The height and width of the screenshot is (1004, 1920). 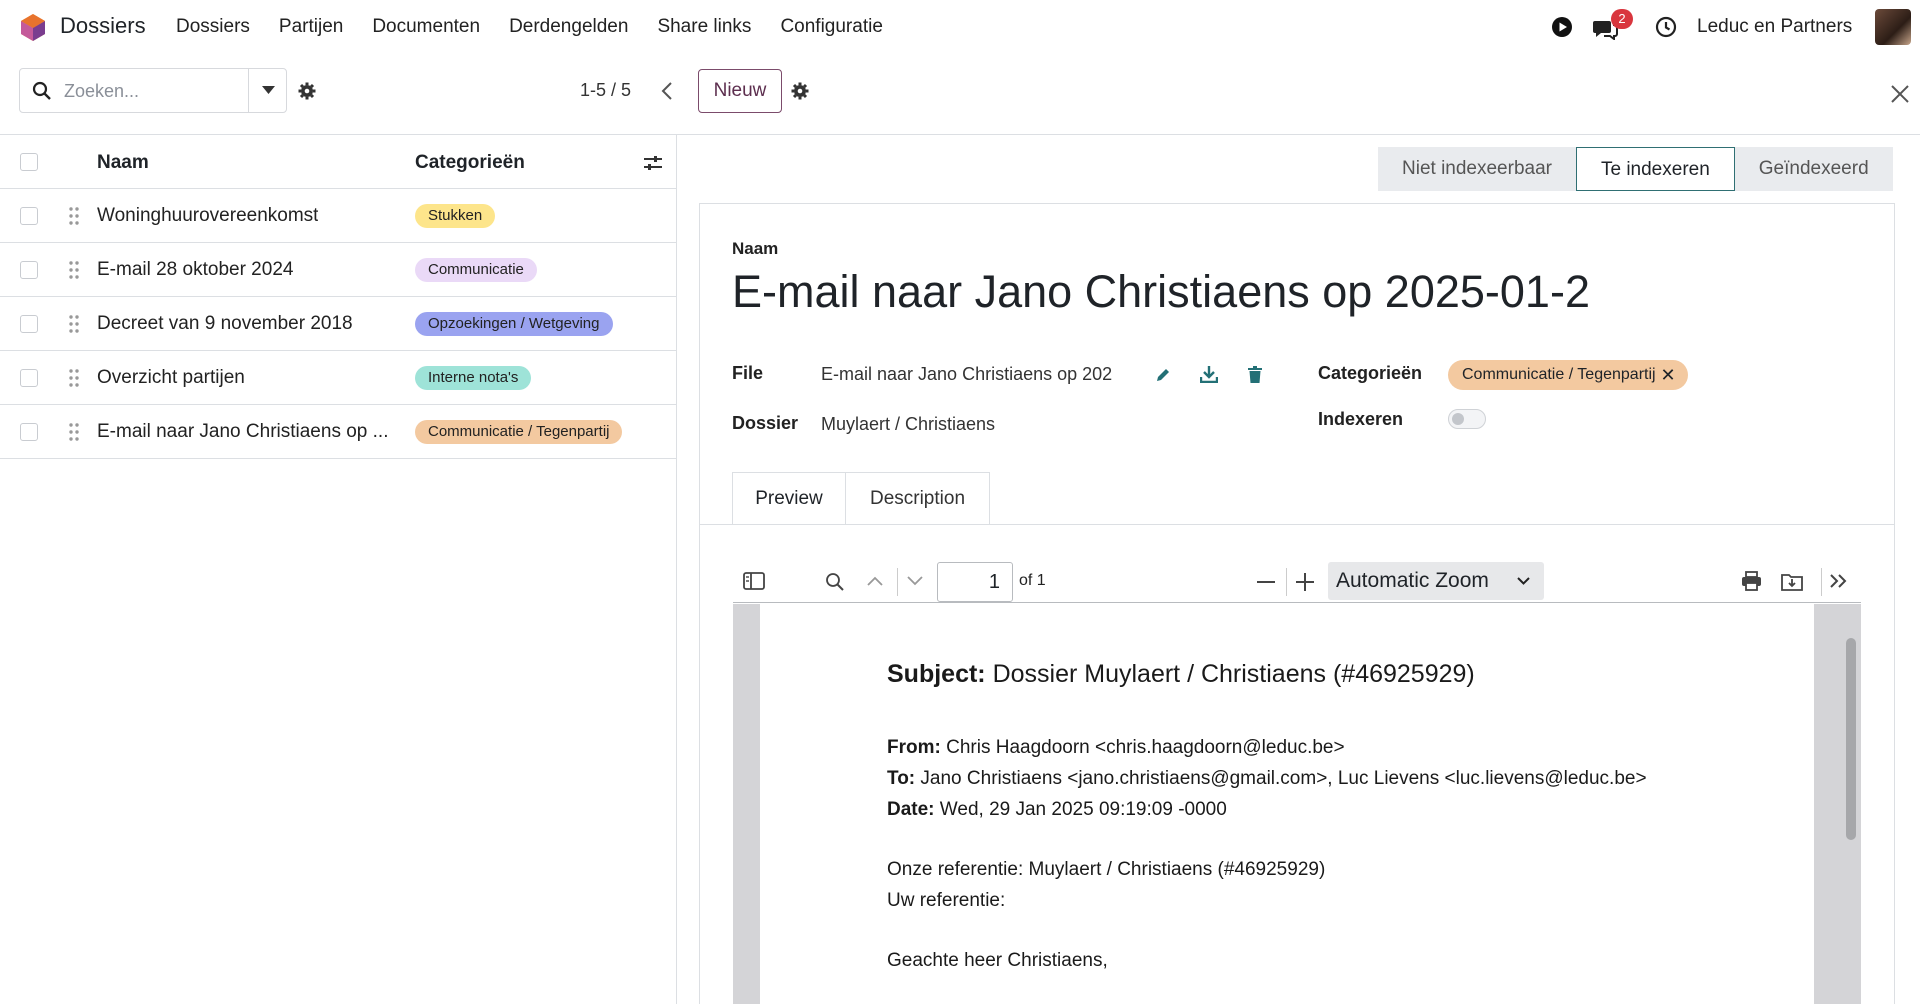 What do you see at coordinates (748, 373) in the screenshot?
I see `file-label: File` at bounding box center [748, 373].